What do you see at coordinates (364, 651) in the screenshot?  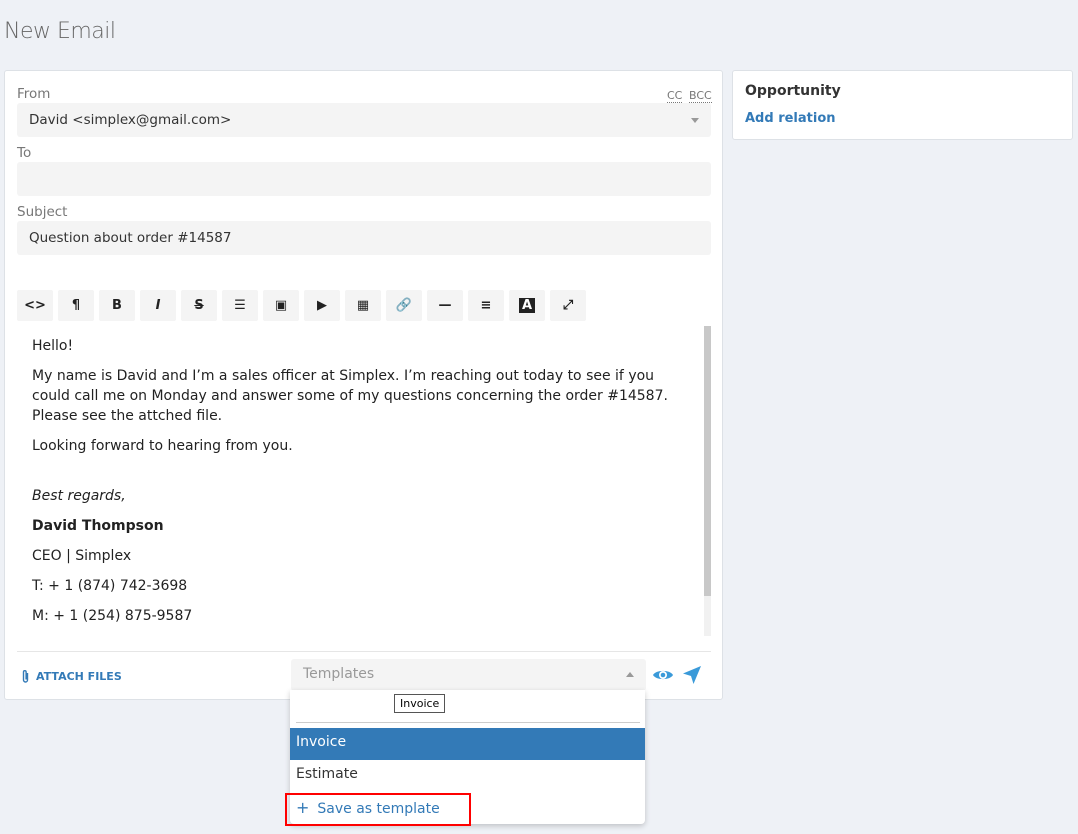 I see `divider` at bounding box center [364, 651].